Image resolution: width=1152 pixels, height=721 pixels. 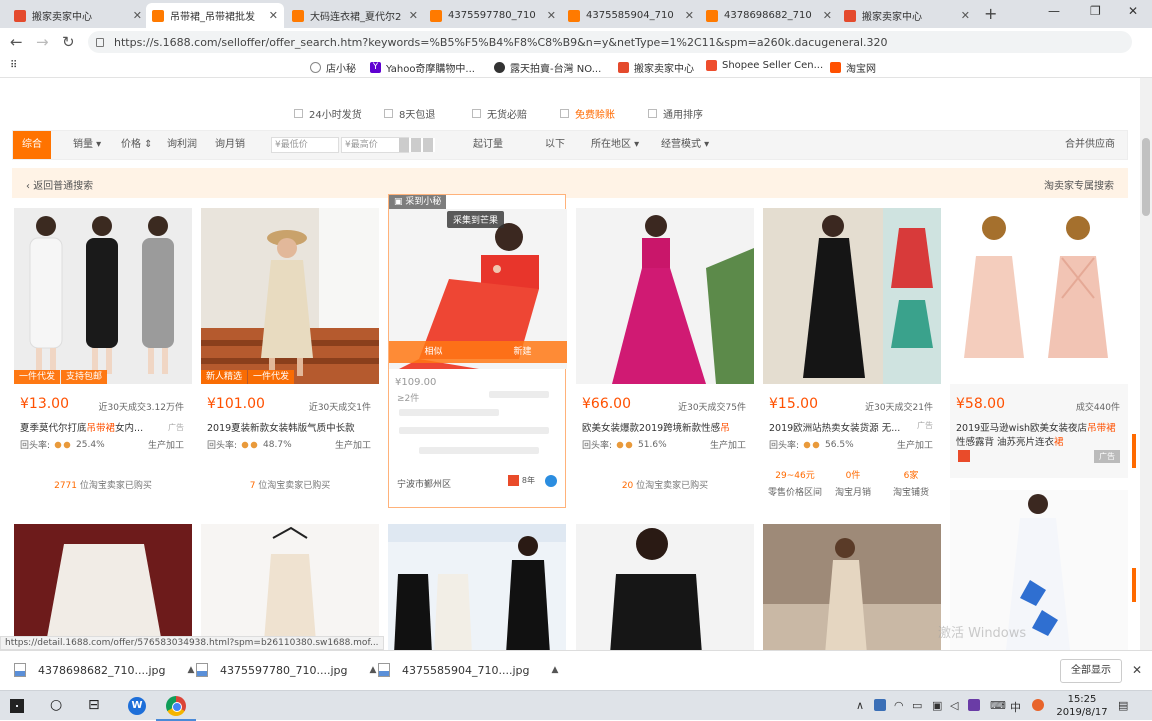 I want to click on back-to-normal-search: ‹ 返回普通搜索, so click(x=59, y=184).